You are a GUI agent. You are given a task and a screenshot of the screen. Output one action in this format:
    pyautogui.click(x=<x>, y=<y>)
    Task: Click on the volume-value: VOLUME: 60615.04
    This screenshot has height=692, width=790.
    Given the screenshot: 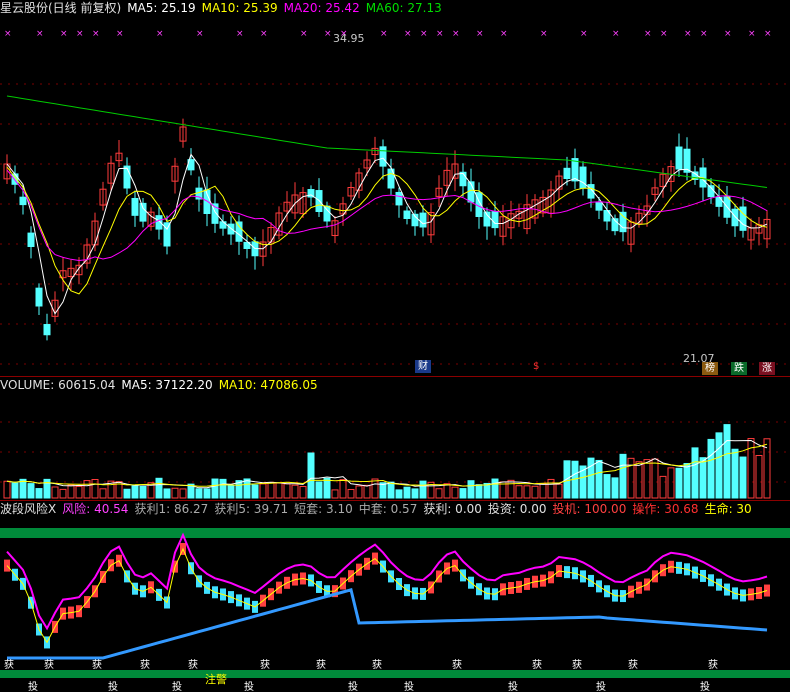 What is the action you would take?
    pyautogui.click(x=58, y=385)
    